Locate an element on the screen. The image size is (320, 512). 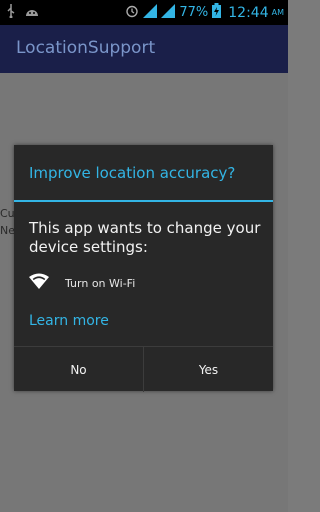
android-icon is located at coordinates (32, 13).